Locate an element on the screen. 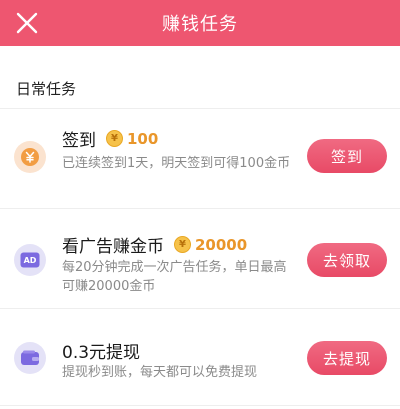  reward-amount: 20000 is located at coordinates (221, 244).